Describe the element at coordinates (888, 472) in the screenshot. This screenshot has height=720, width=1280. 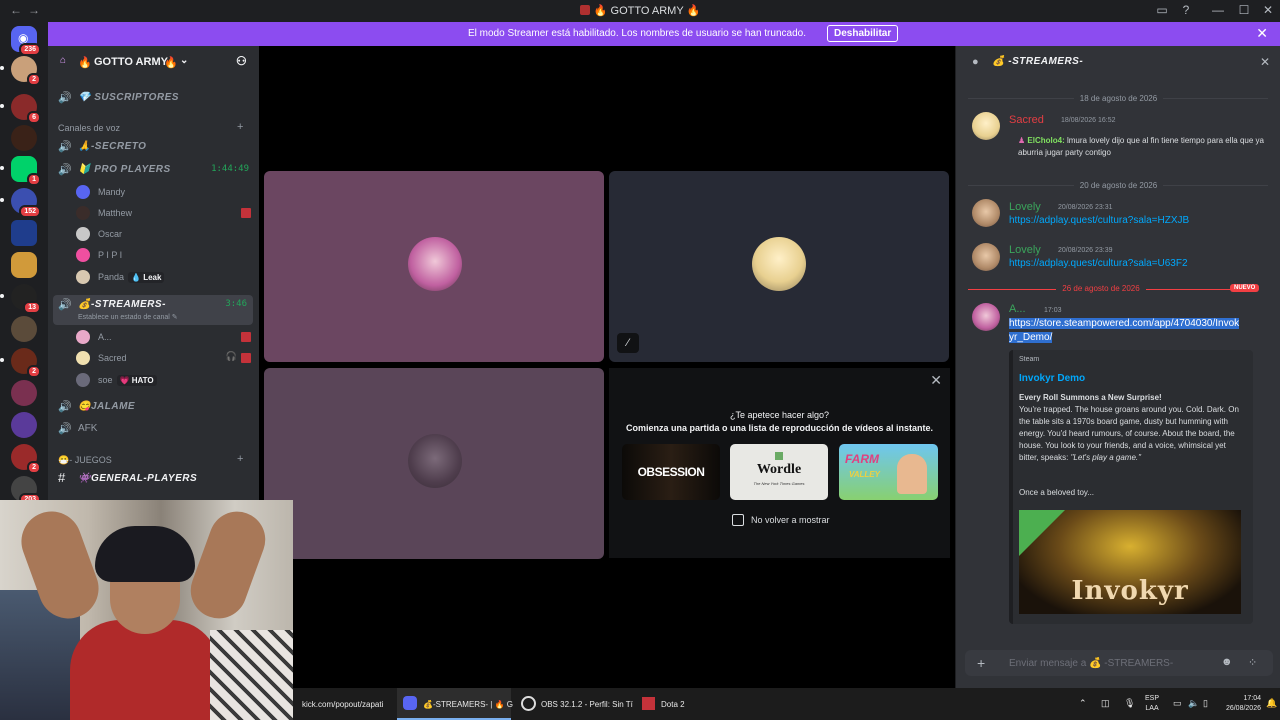
I see `game-card-farm: FARM VALLEY` at that location.